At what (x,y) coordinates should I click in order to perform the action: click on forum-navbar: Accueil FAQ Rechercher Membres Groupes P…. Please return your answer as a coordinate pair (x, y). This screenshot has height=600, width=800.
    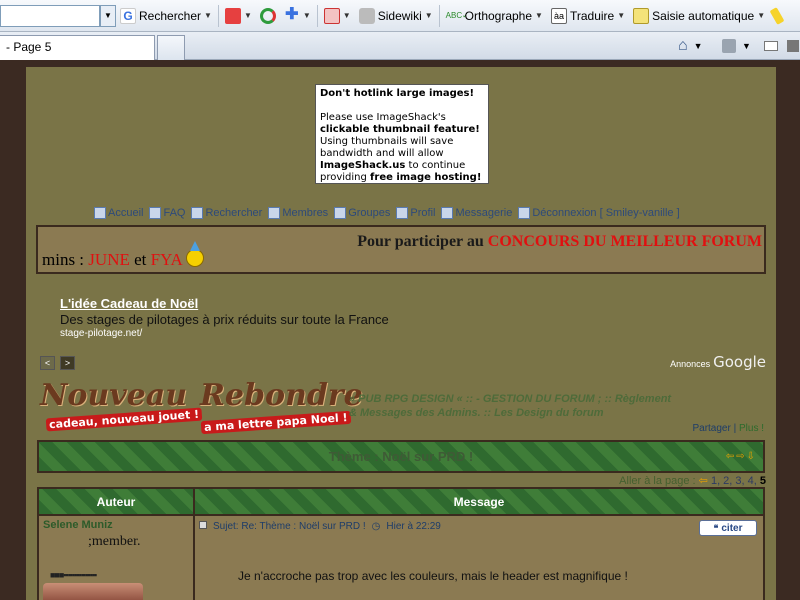
    Looking at the image, I should click on (414, 213).